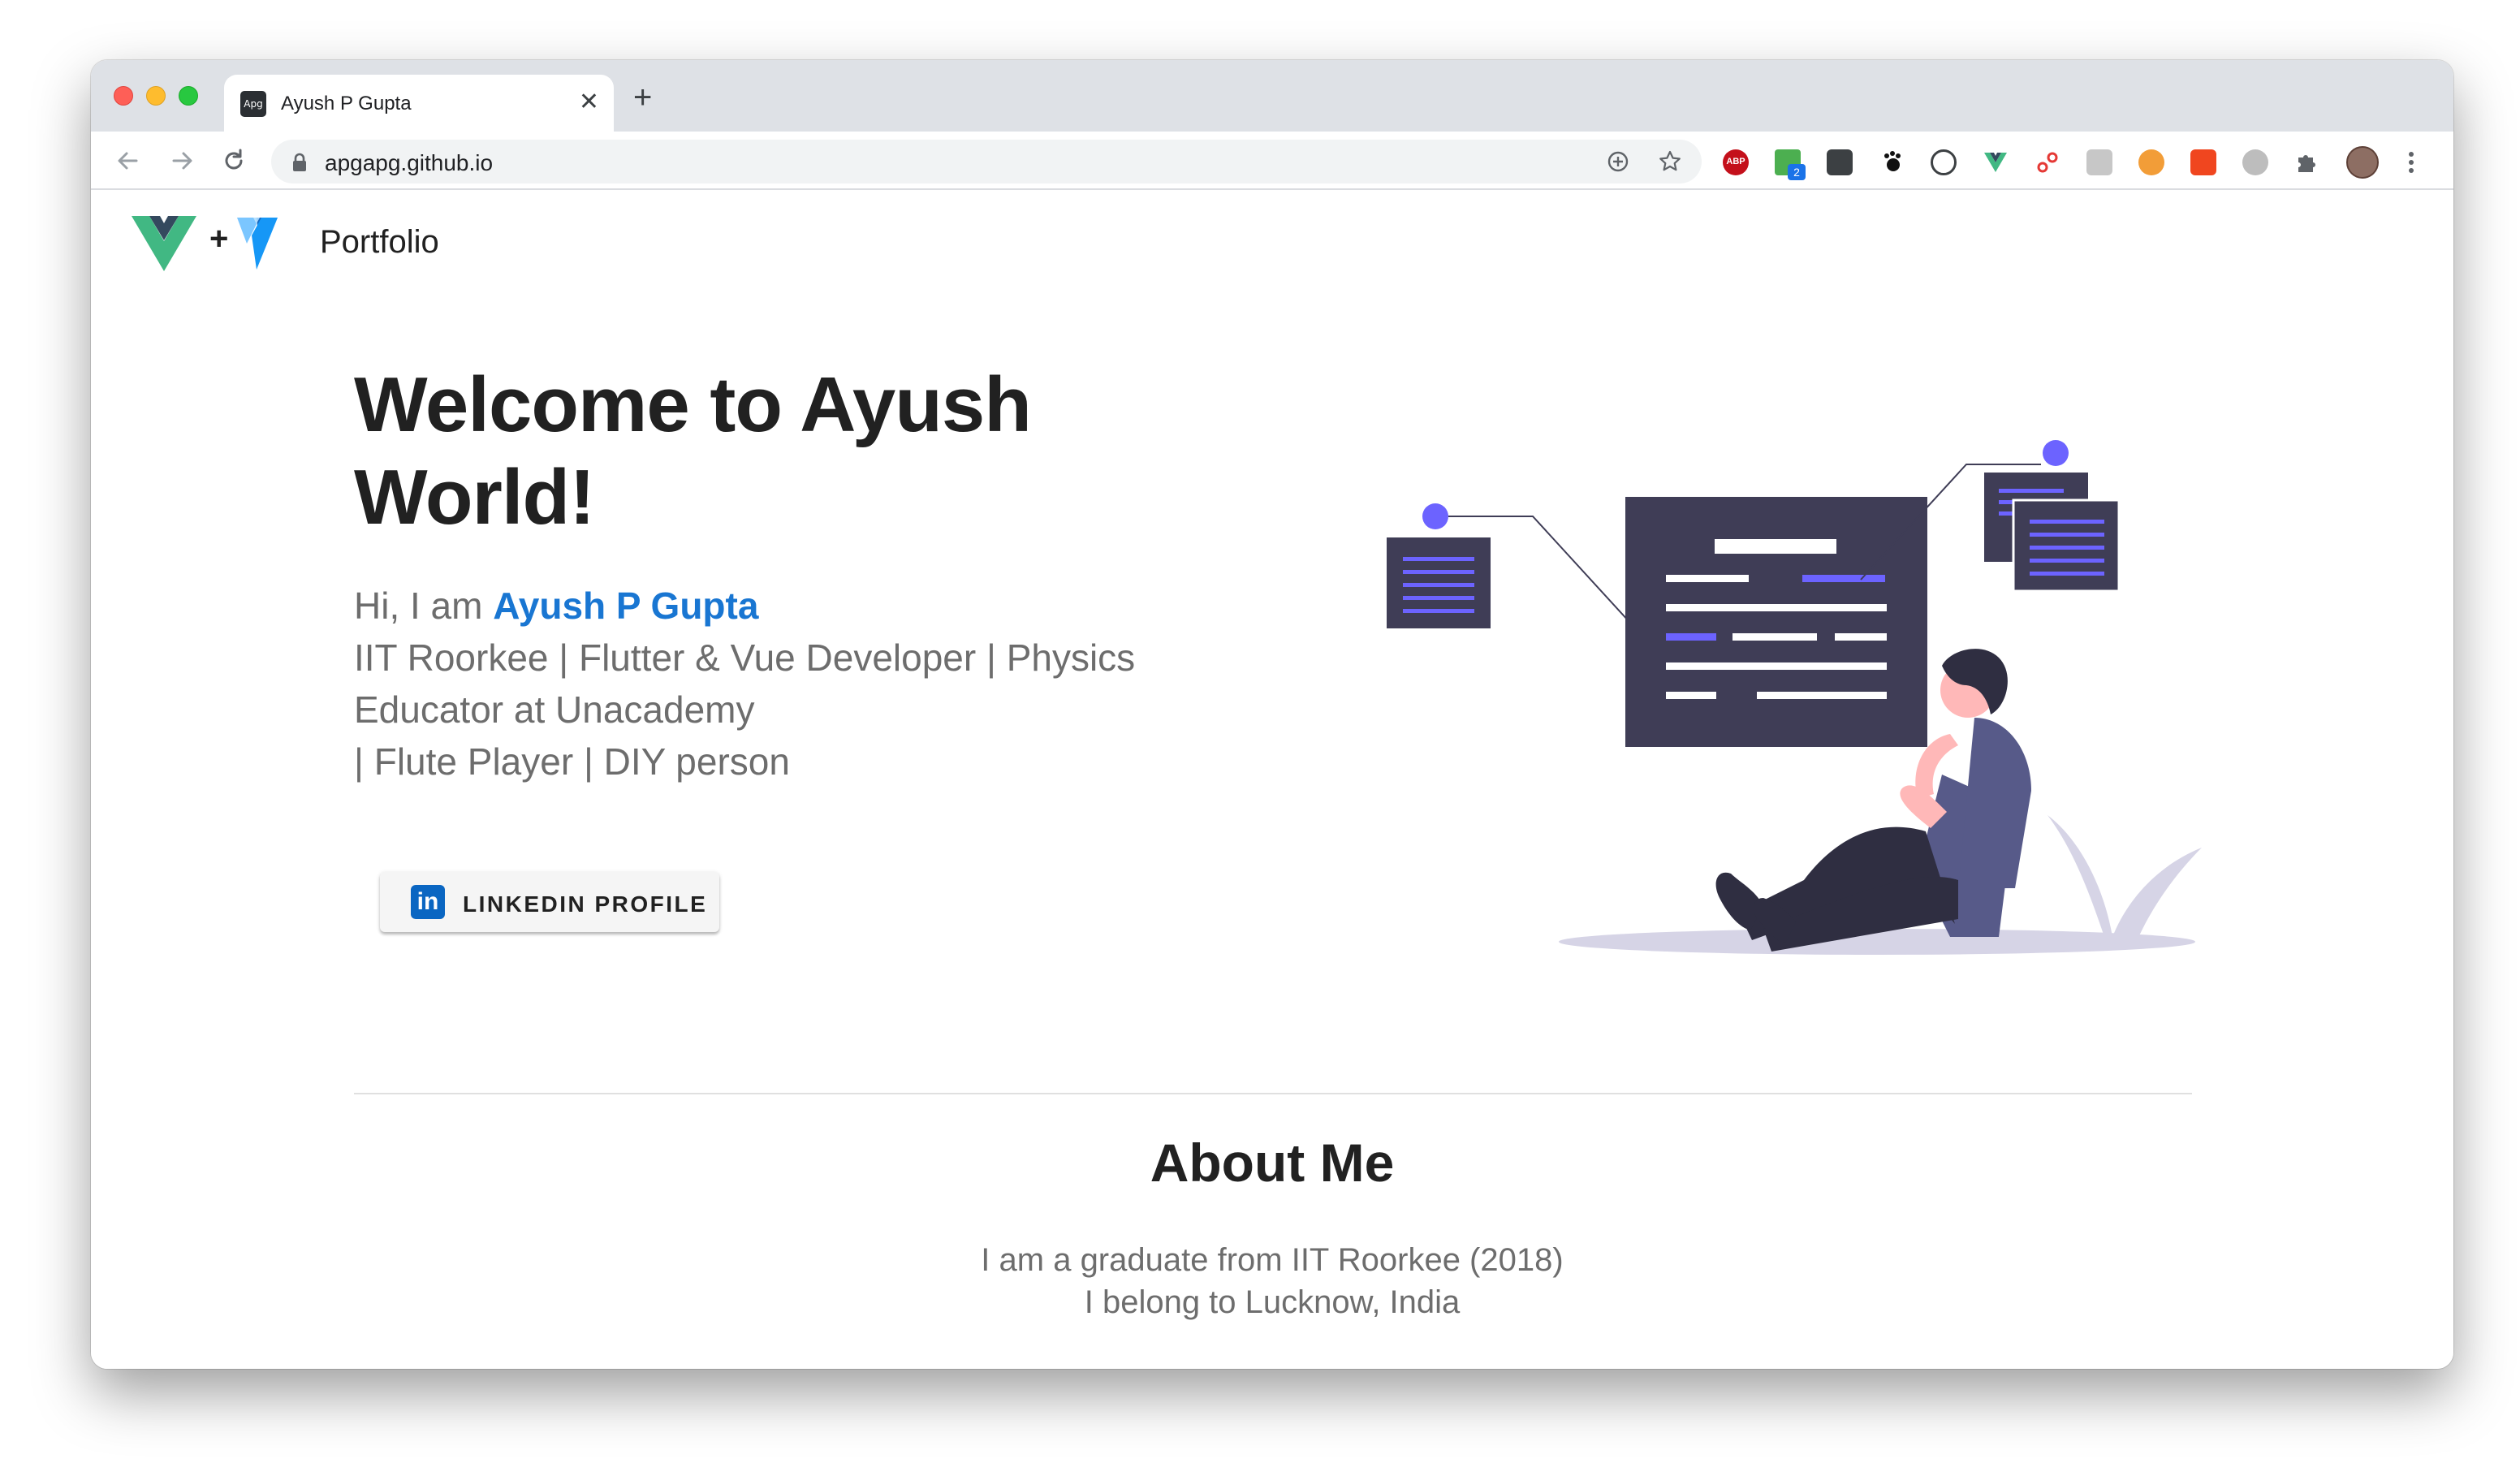  I want to click on profile-avatar, so click(2362, 162).